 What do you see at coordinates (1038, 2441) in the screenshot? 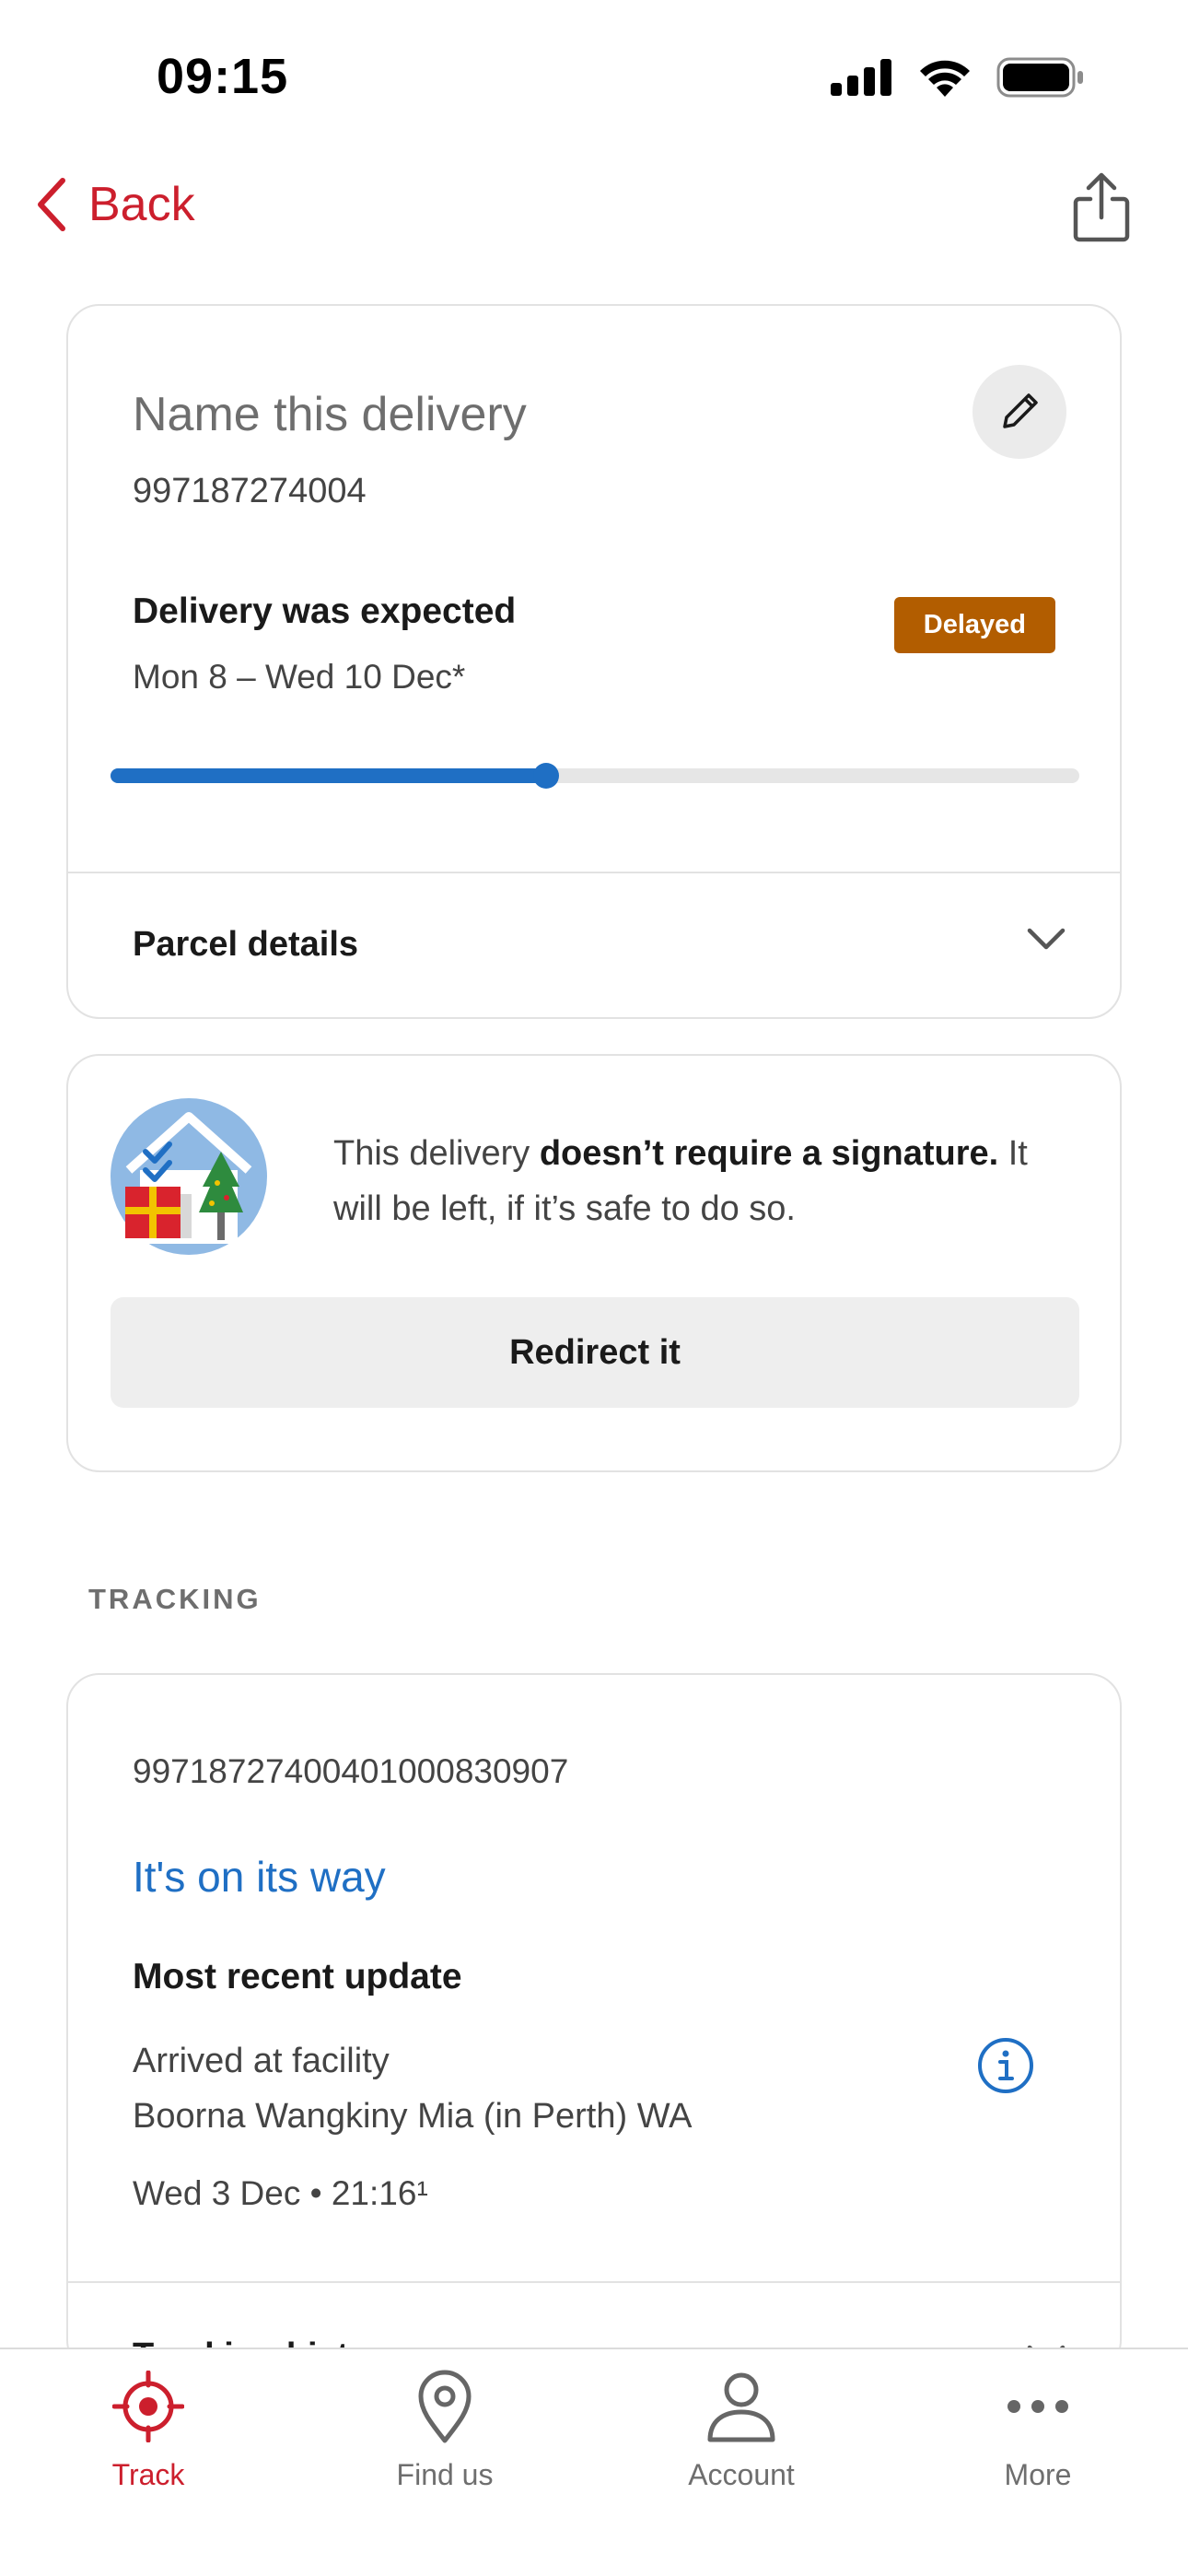
I see `tab-more: More` at bounding box center [1038, 2441].